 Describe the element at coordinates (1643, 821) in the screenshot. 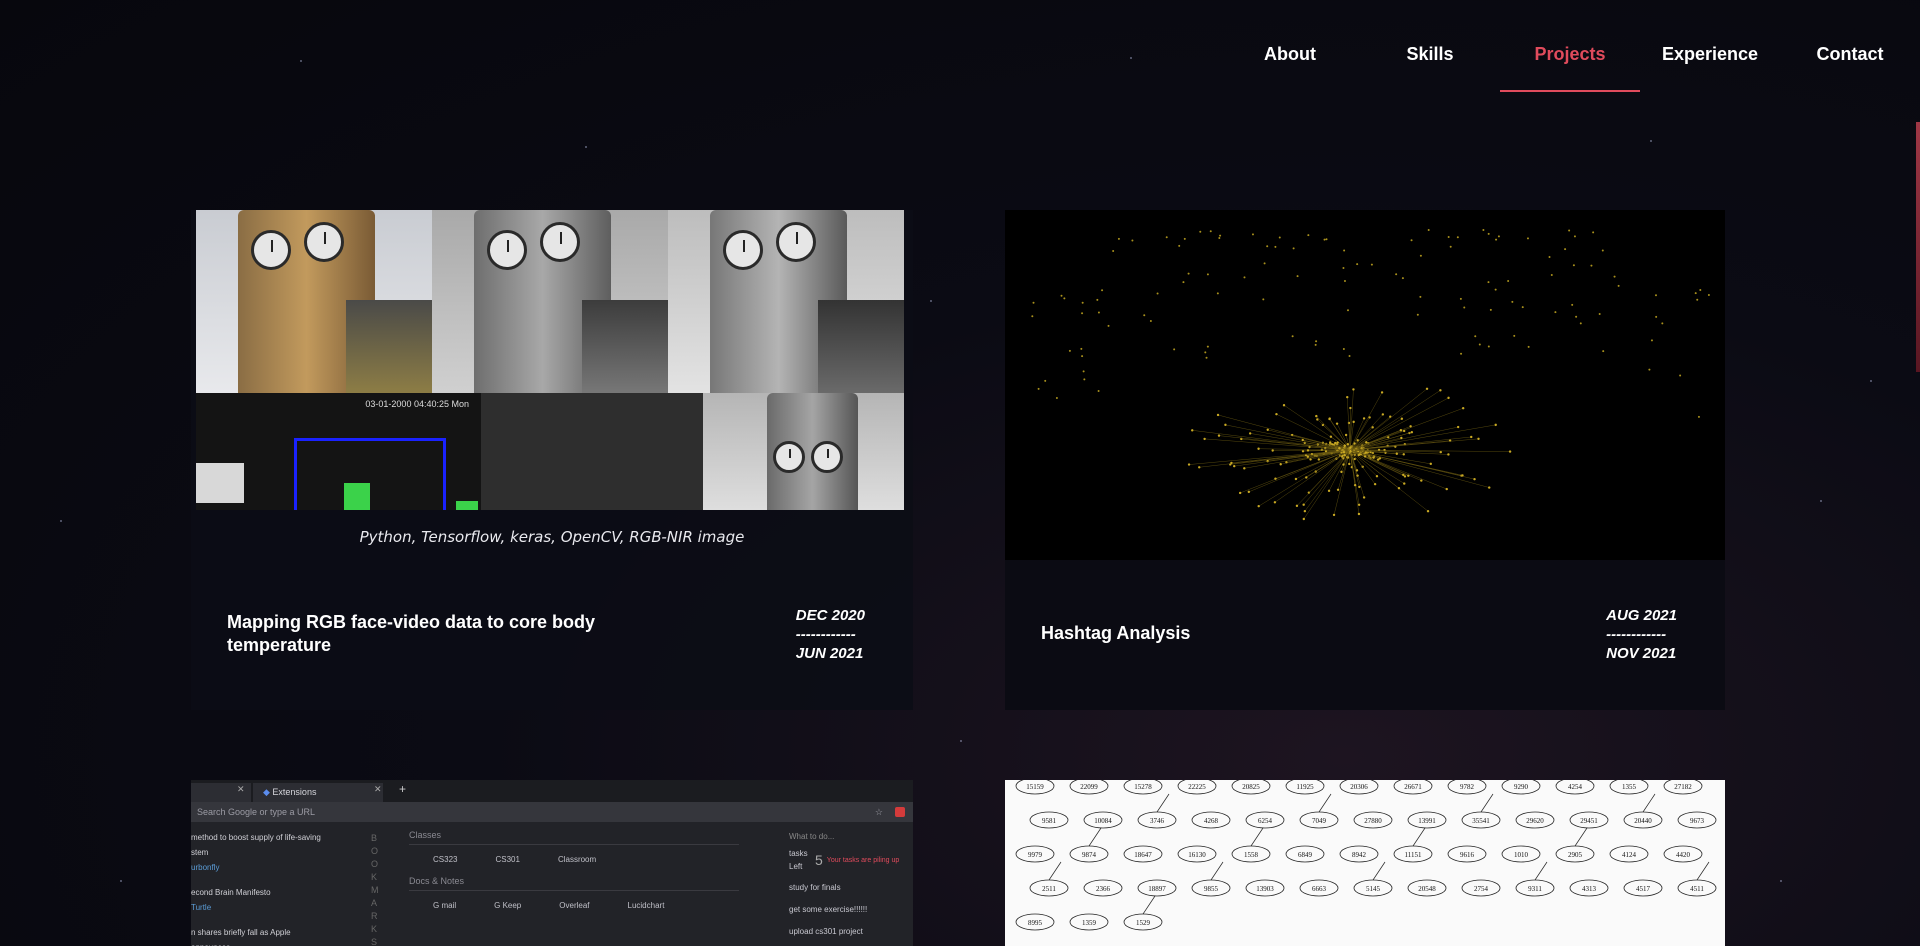

I see `graph-node-label: 20440` at that location.